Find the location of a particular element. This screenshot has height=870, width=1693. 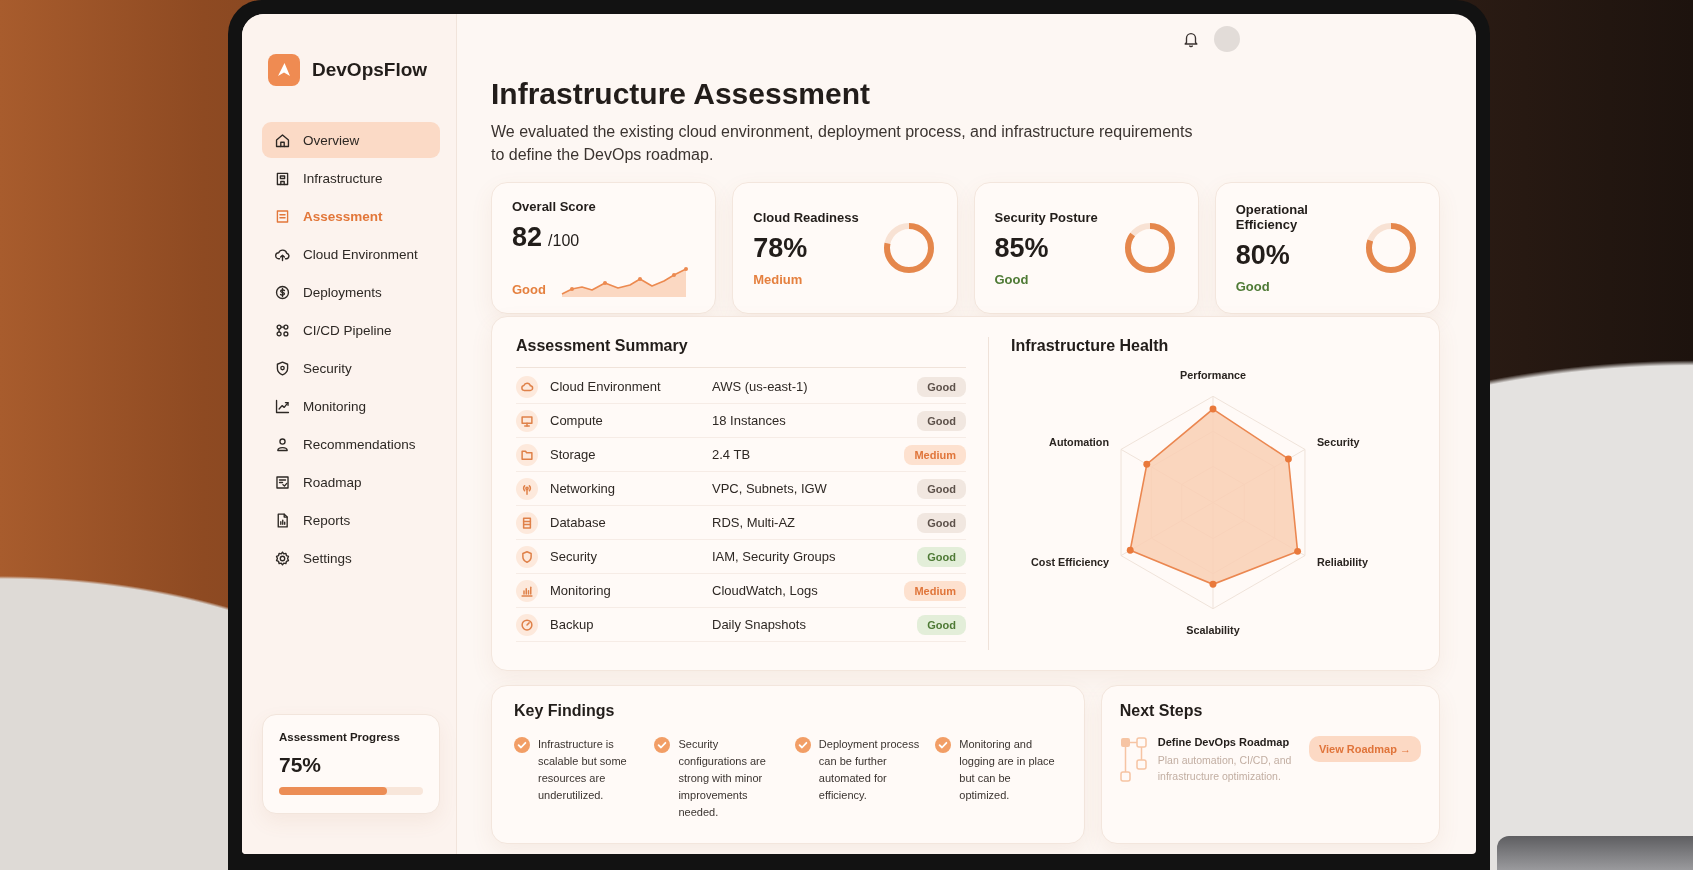

score-value: 78% is located at coordinates (780, 248).